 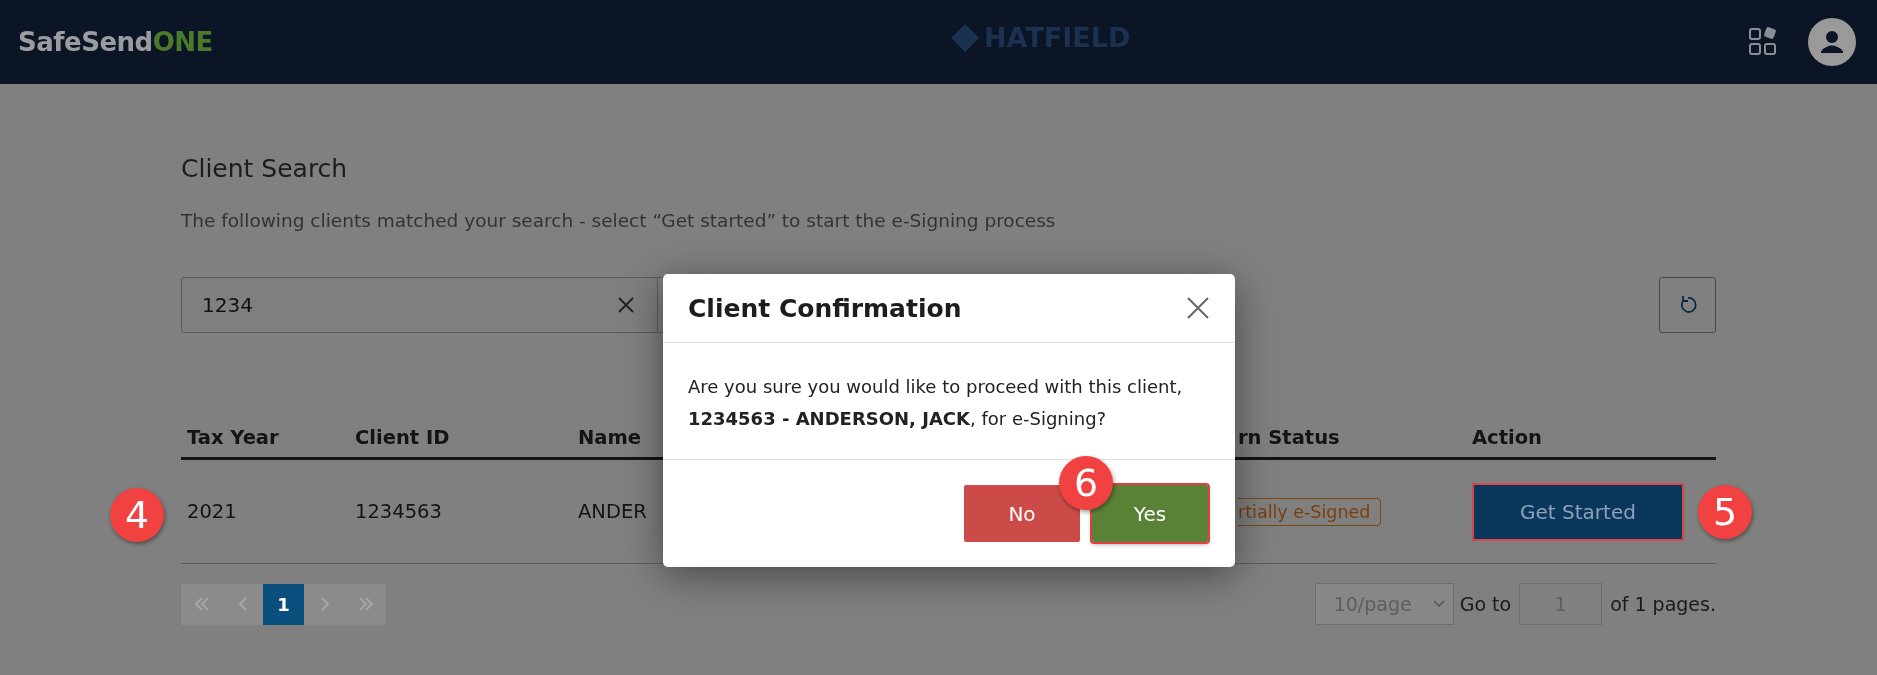 What do you see at coordinates (212, 511) in the screenshot?
I see `table-cell: 2021` at bounding box center [212, 511].